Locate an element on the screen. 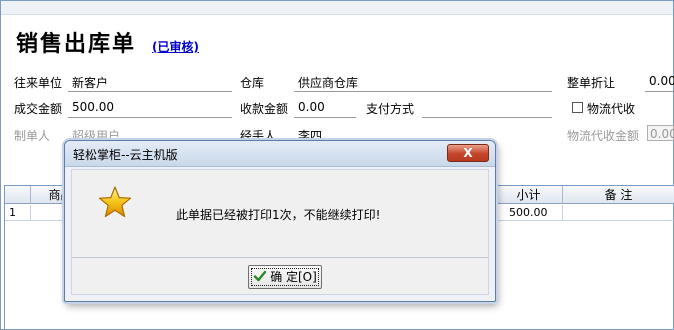 The height and width of the screenshot is (330, 674). logistics-amount-box: 0.00 is located at coordinates (660, 133).